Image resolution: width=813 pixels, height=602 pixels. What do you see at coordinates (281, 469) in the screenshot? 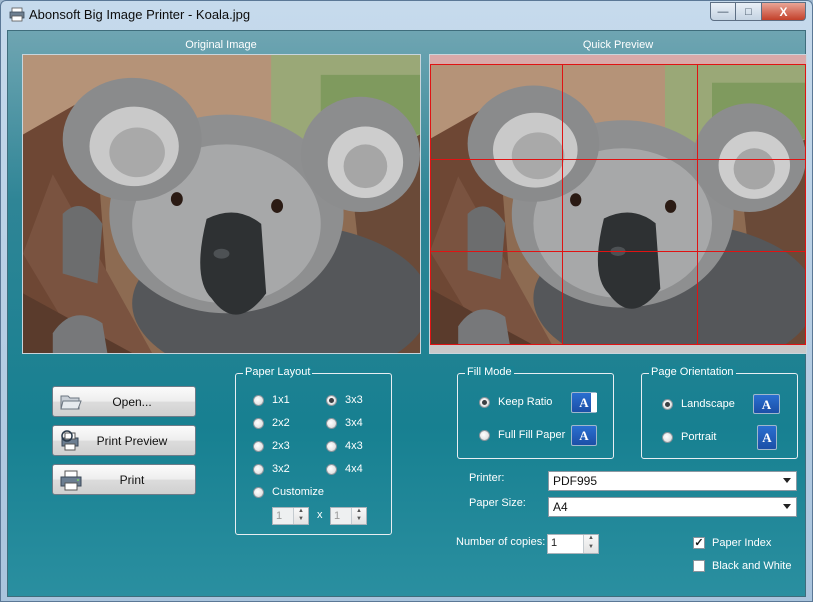
I see `layout-option-label: 3x2` at bounding box center [281, 469].